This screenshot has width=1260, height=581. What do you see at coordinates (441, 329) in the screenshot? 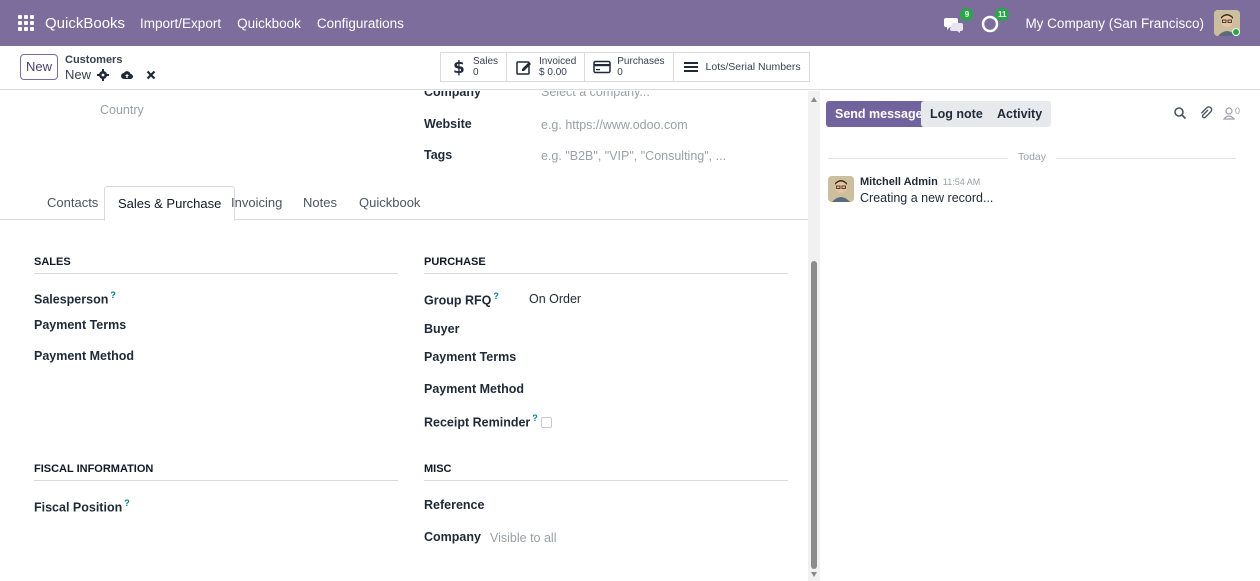
I see `buyer-label: Buyer` at bounding box center [441, 329].